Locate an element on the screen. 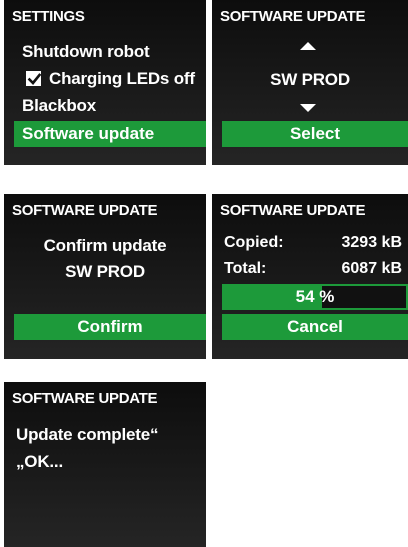  progress-bar: 54 % is located at coordinates (315, 297).